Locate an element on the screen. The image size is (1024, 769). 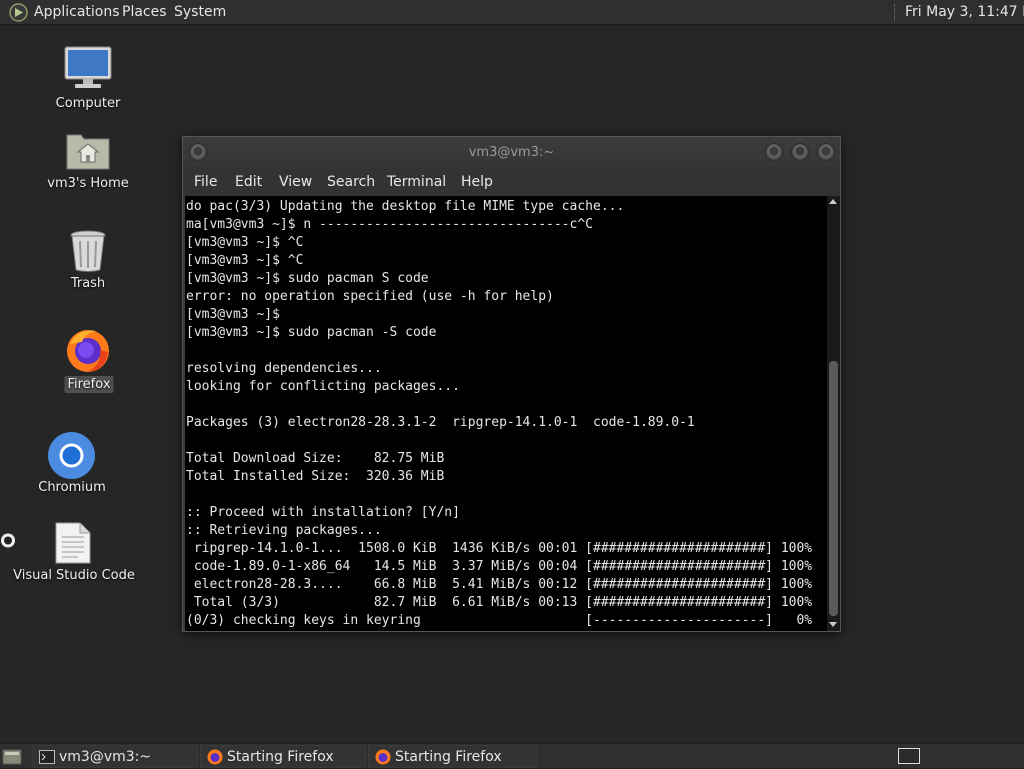
terminal-icon is located at coordinates (47, 757).